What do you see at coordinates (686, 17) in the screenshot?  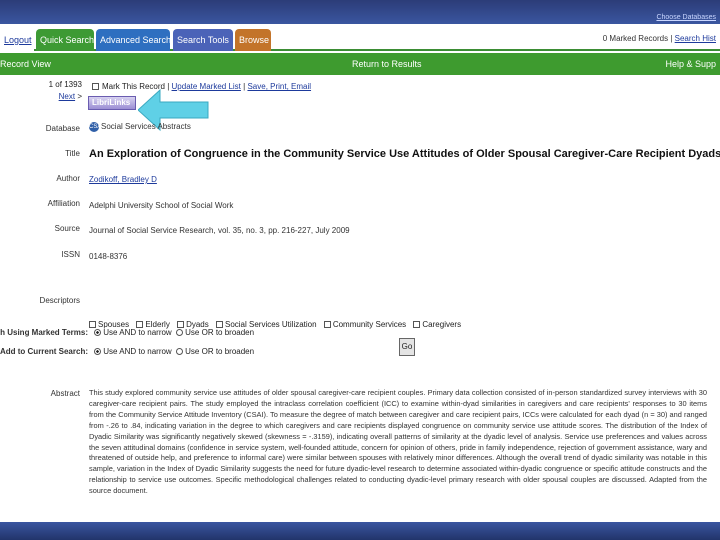 I see `choose-databases-link: Choose Databases` at bounding box center [686, 17].